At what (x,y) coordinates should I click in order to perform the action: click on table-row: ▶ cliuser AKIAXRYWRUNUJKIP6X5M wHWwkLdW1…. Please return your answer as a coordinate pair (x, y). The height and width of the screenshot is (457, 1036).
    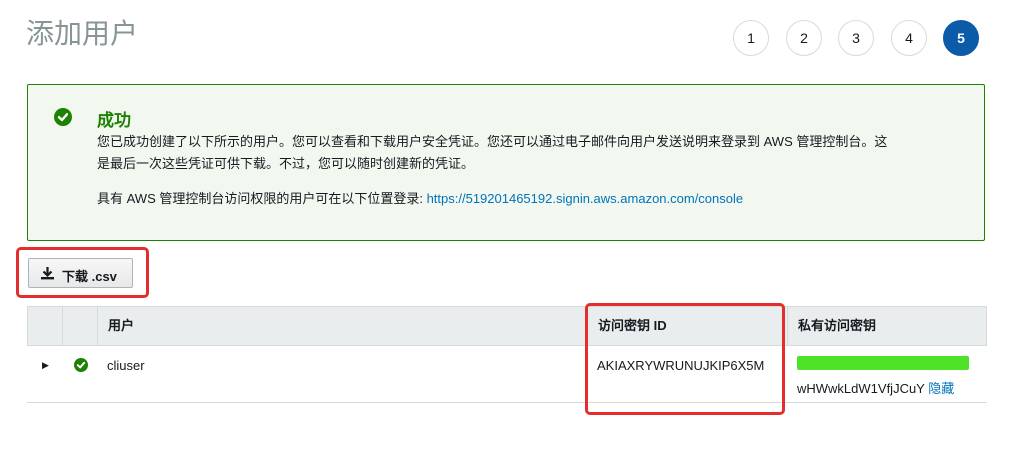
    Looking at the image, I should click on (507, 374).